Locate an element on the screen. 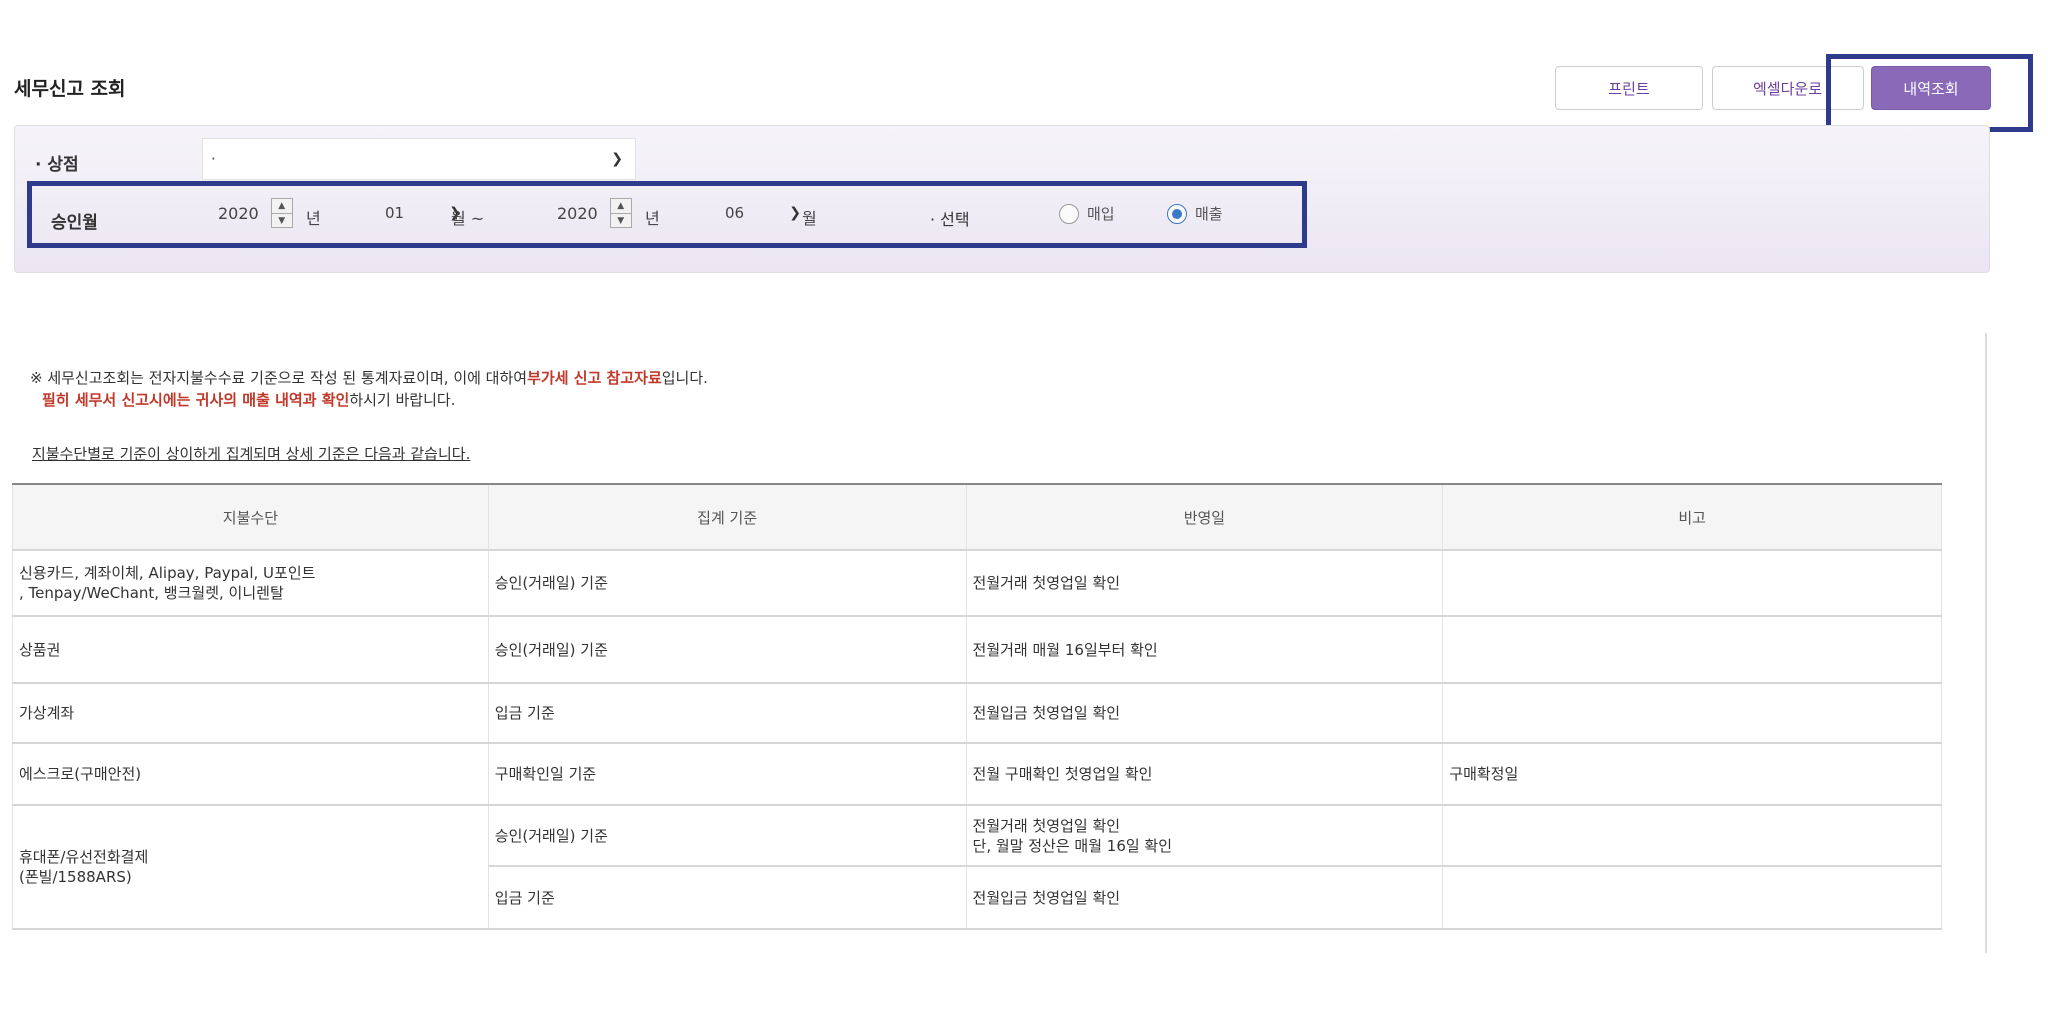  column-header: 지불수단 is located at coordinates (250, 517).